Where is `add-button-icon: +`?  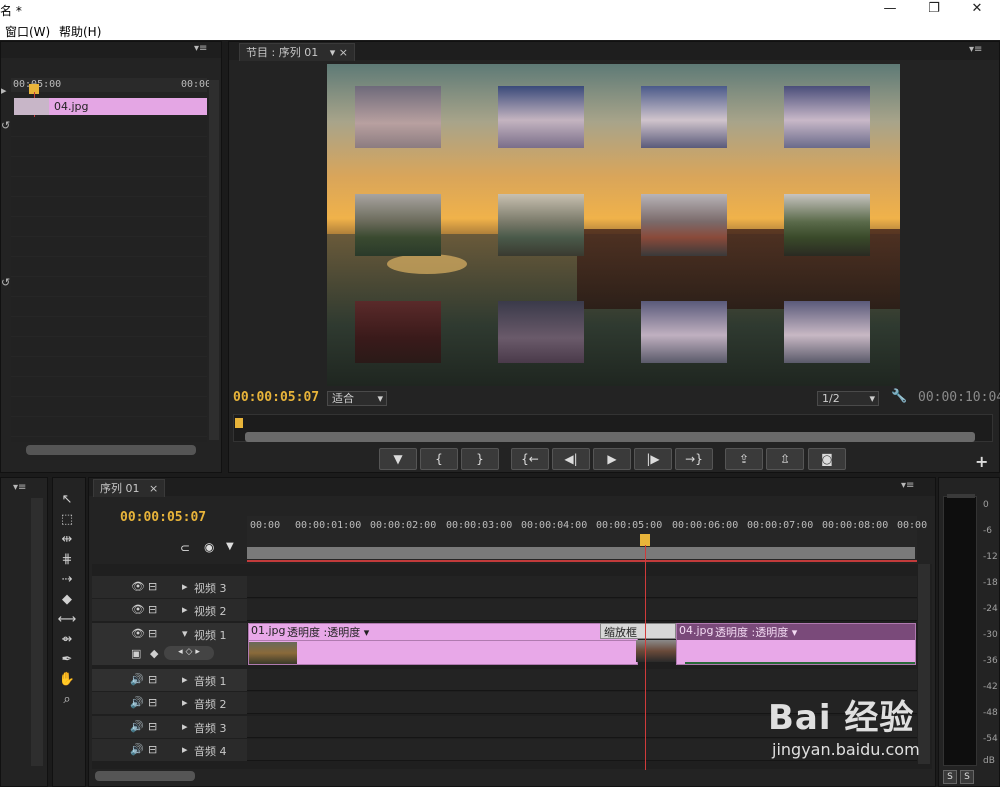 add-button-icon: + is located at coordinates (981, 461).